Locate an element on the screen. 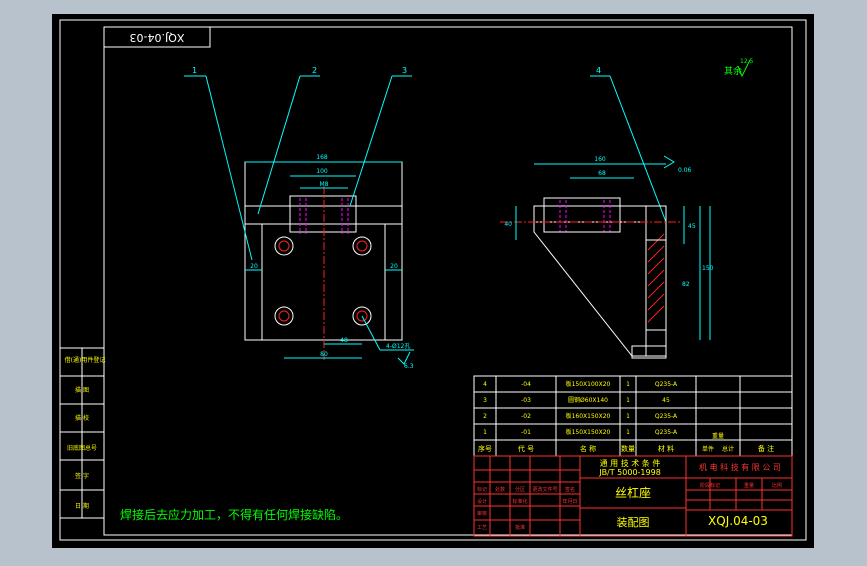  bom-cell-seq: 1 is located at coordinates (485, 432).